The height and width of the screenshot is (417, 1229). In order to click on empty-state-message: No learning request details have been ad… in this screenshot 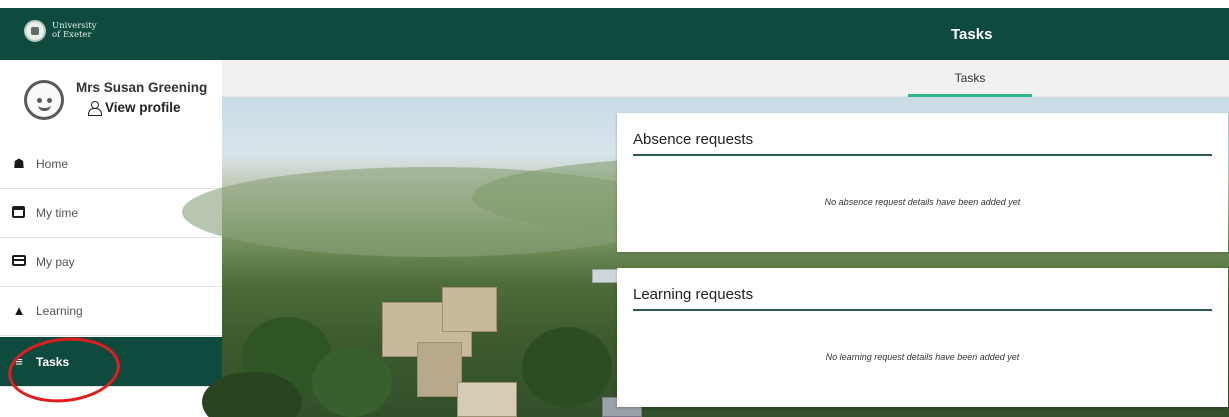, I will do `click(922, 357)`.